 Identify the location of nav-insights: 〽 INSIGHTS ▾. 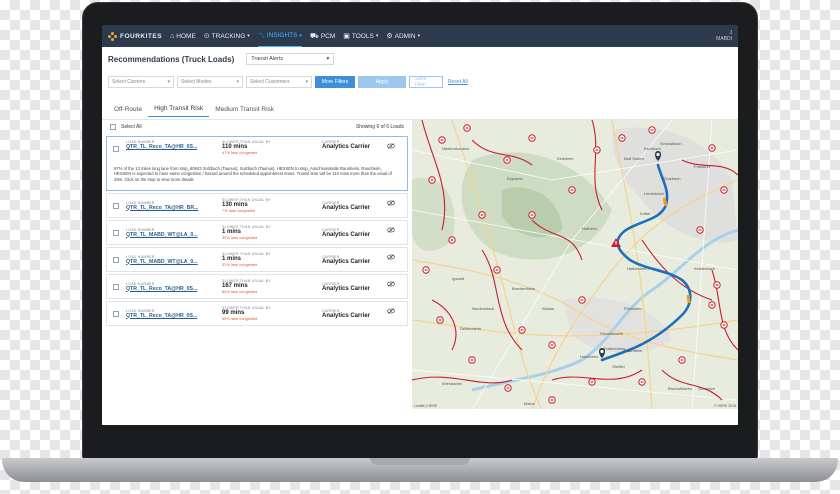
(279, 36).